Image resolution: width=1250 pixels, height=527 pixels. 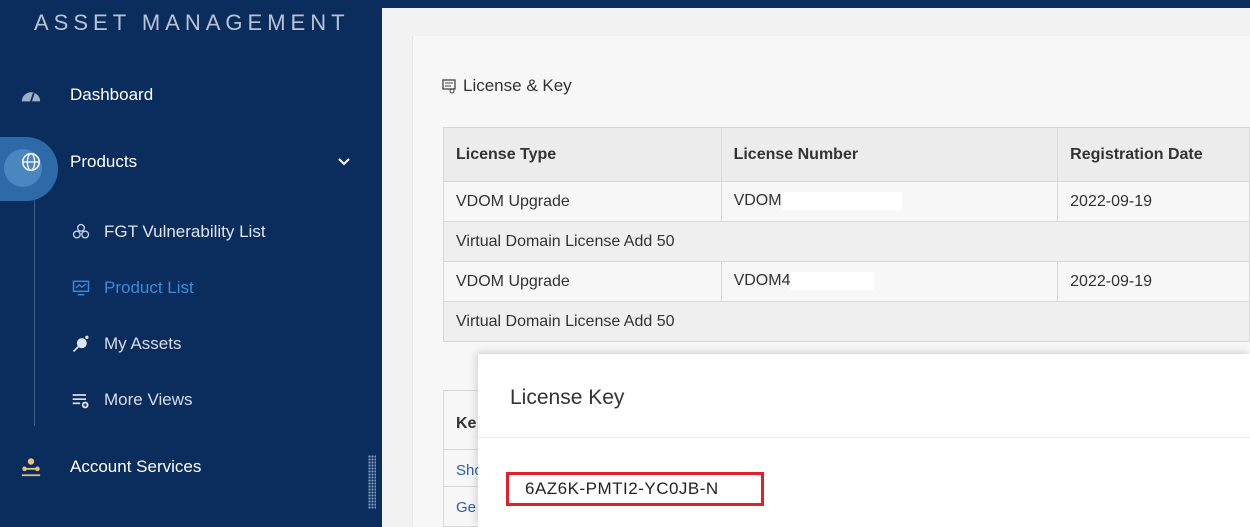 I want to click on brand-title: ASSET MANAGEMENT, so click(x=192, y=22).